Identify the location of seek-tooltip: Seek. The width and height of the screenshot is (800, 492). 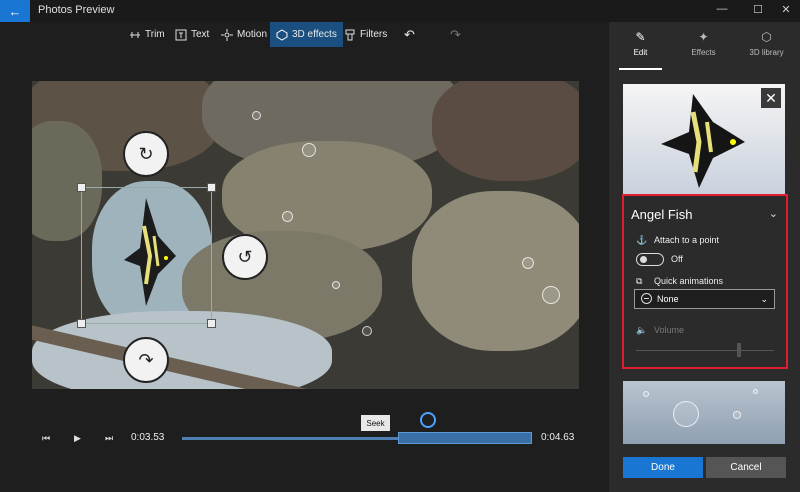
(375, 423).